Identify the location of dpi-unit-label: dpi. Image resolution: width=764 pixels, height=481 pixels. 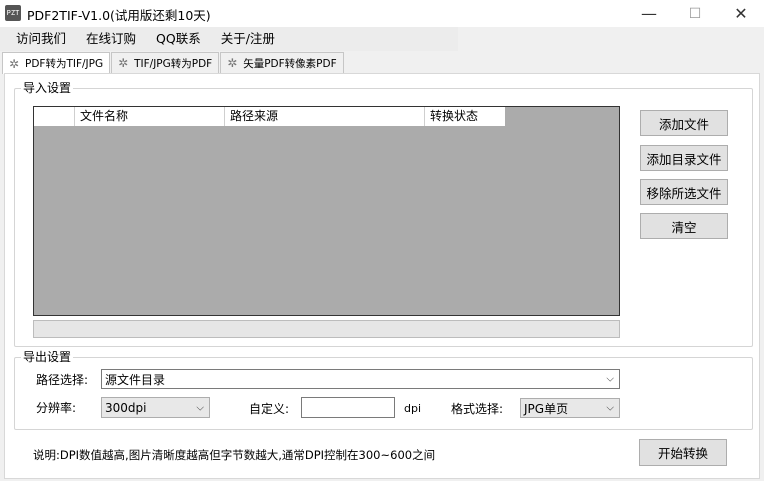
(413, 408).